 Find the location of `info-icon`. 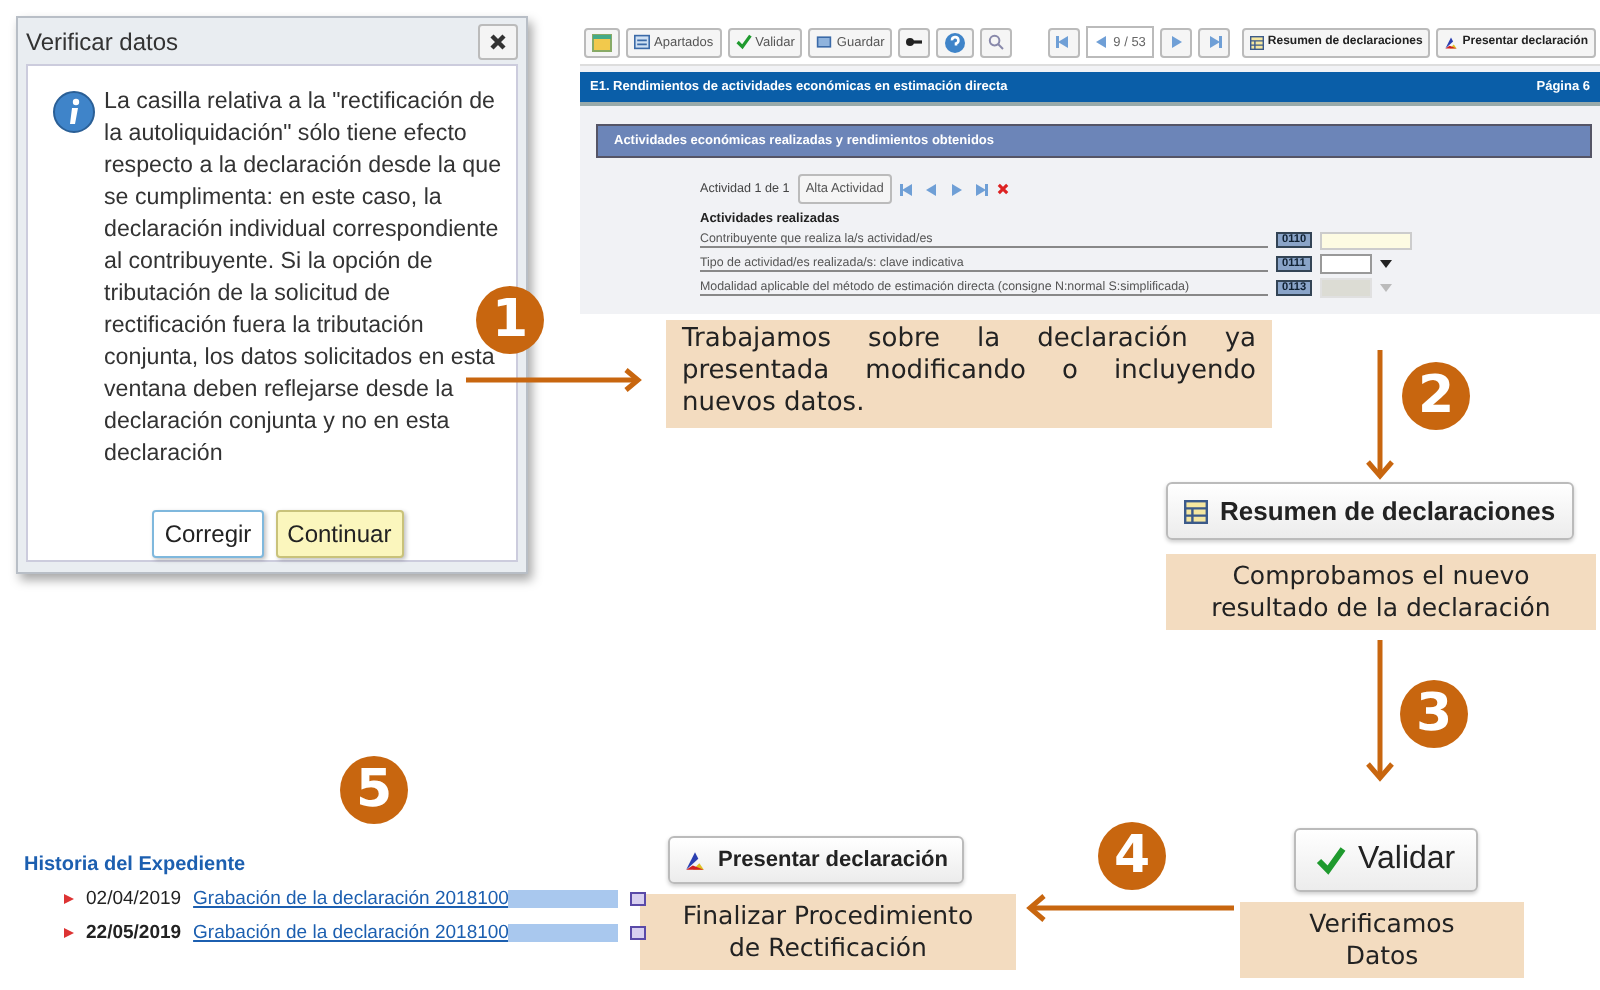

info-icon is located at coordinates (74, 112).